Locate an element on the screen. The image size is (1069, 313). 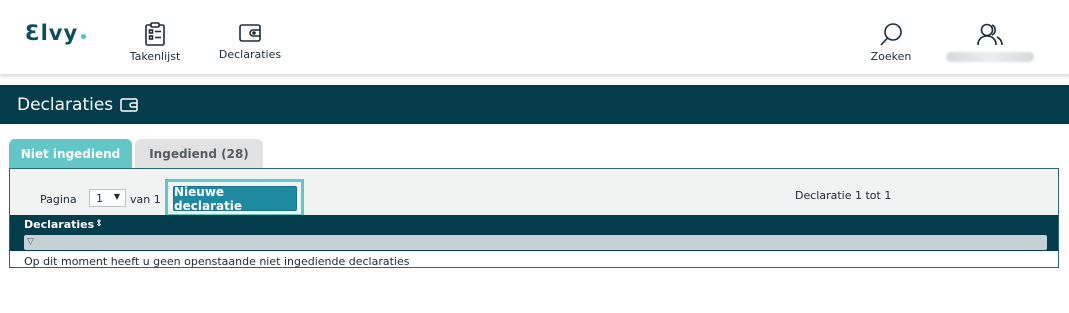
filter-row: ▽ is located at coordinates (535, 242).